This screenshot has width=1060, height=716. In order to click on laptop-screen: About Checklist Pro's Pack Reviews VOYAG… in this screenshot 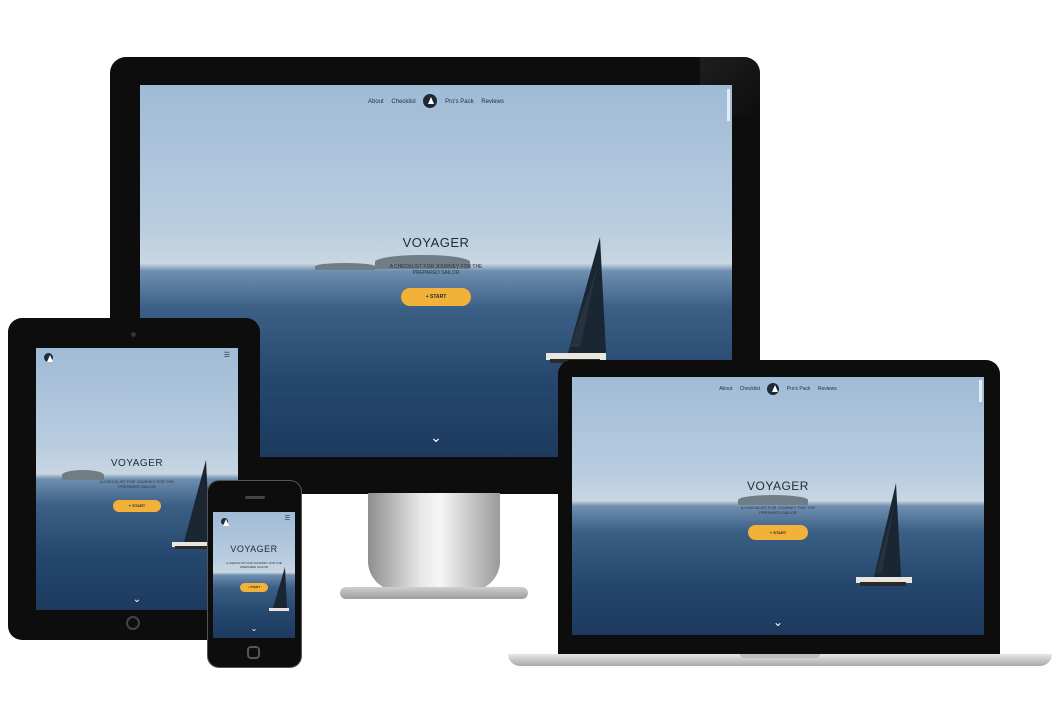, I will do `click(778, 506)`.